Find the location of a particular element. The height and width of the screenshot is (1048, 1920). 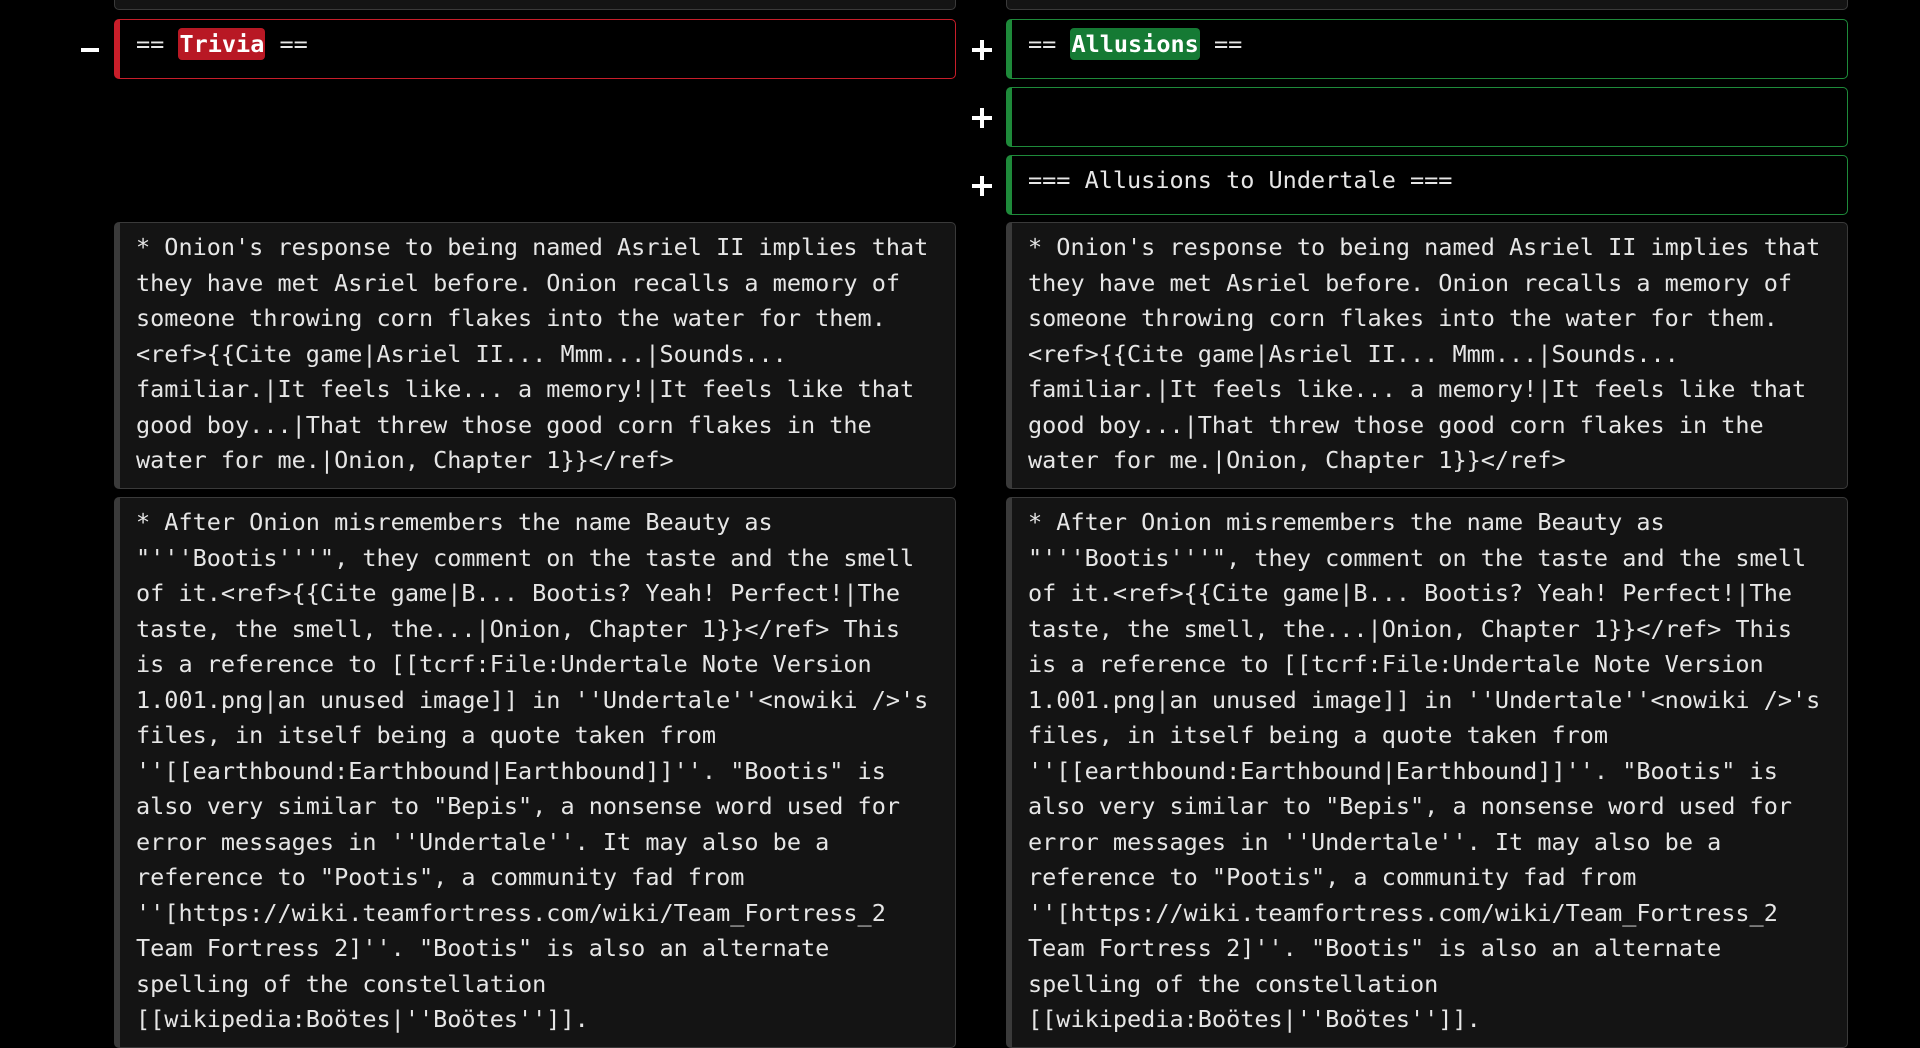

minus-icon is located at coordinates (92, 49).